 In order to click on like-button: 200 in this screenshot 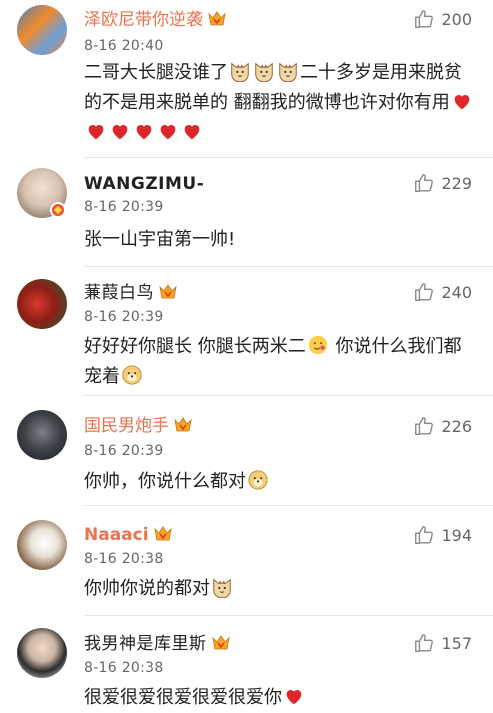, I will do `click(442, 19)`.